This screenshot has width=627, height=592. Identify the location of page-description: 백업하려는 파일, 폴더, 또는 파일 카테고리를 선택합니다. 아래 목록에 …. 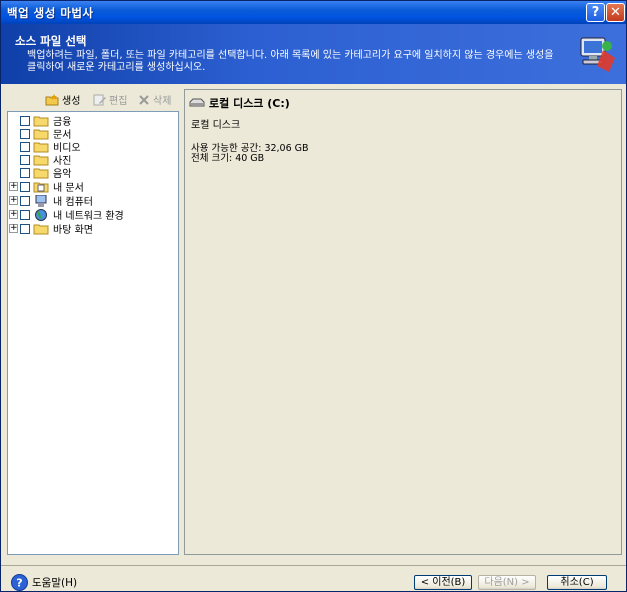
(290, 61).